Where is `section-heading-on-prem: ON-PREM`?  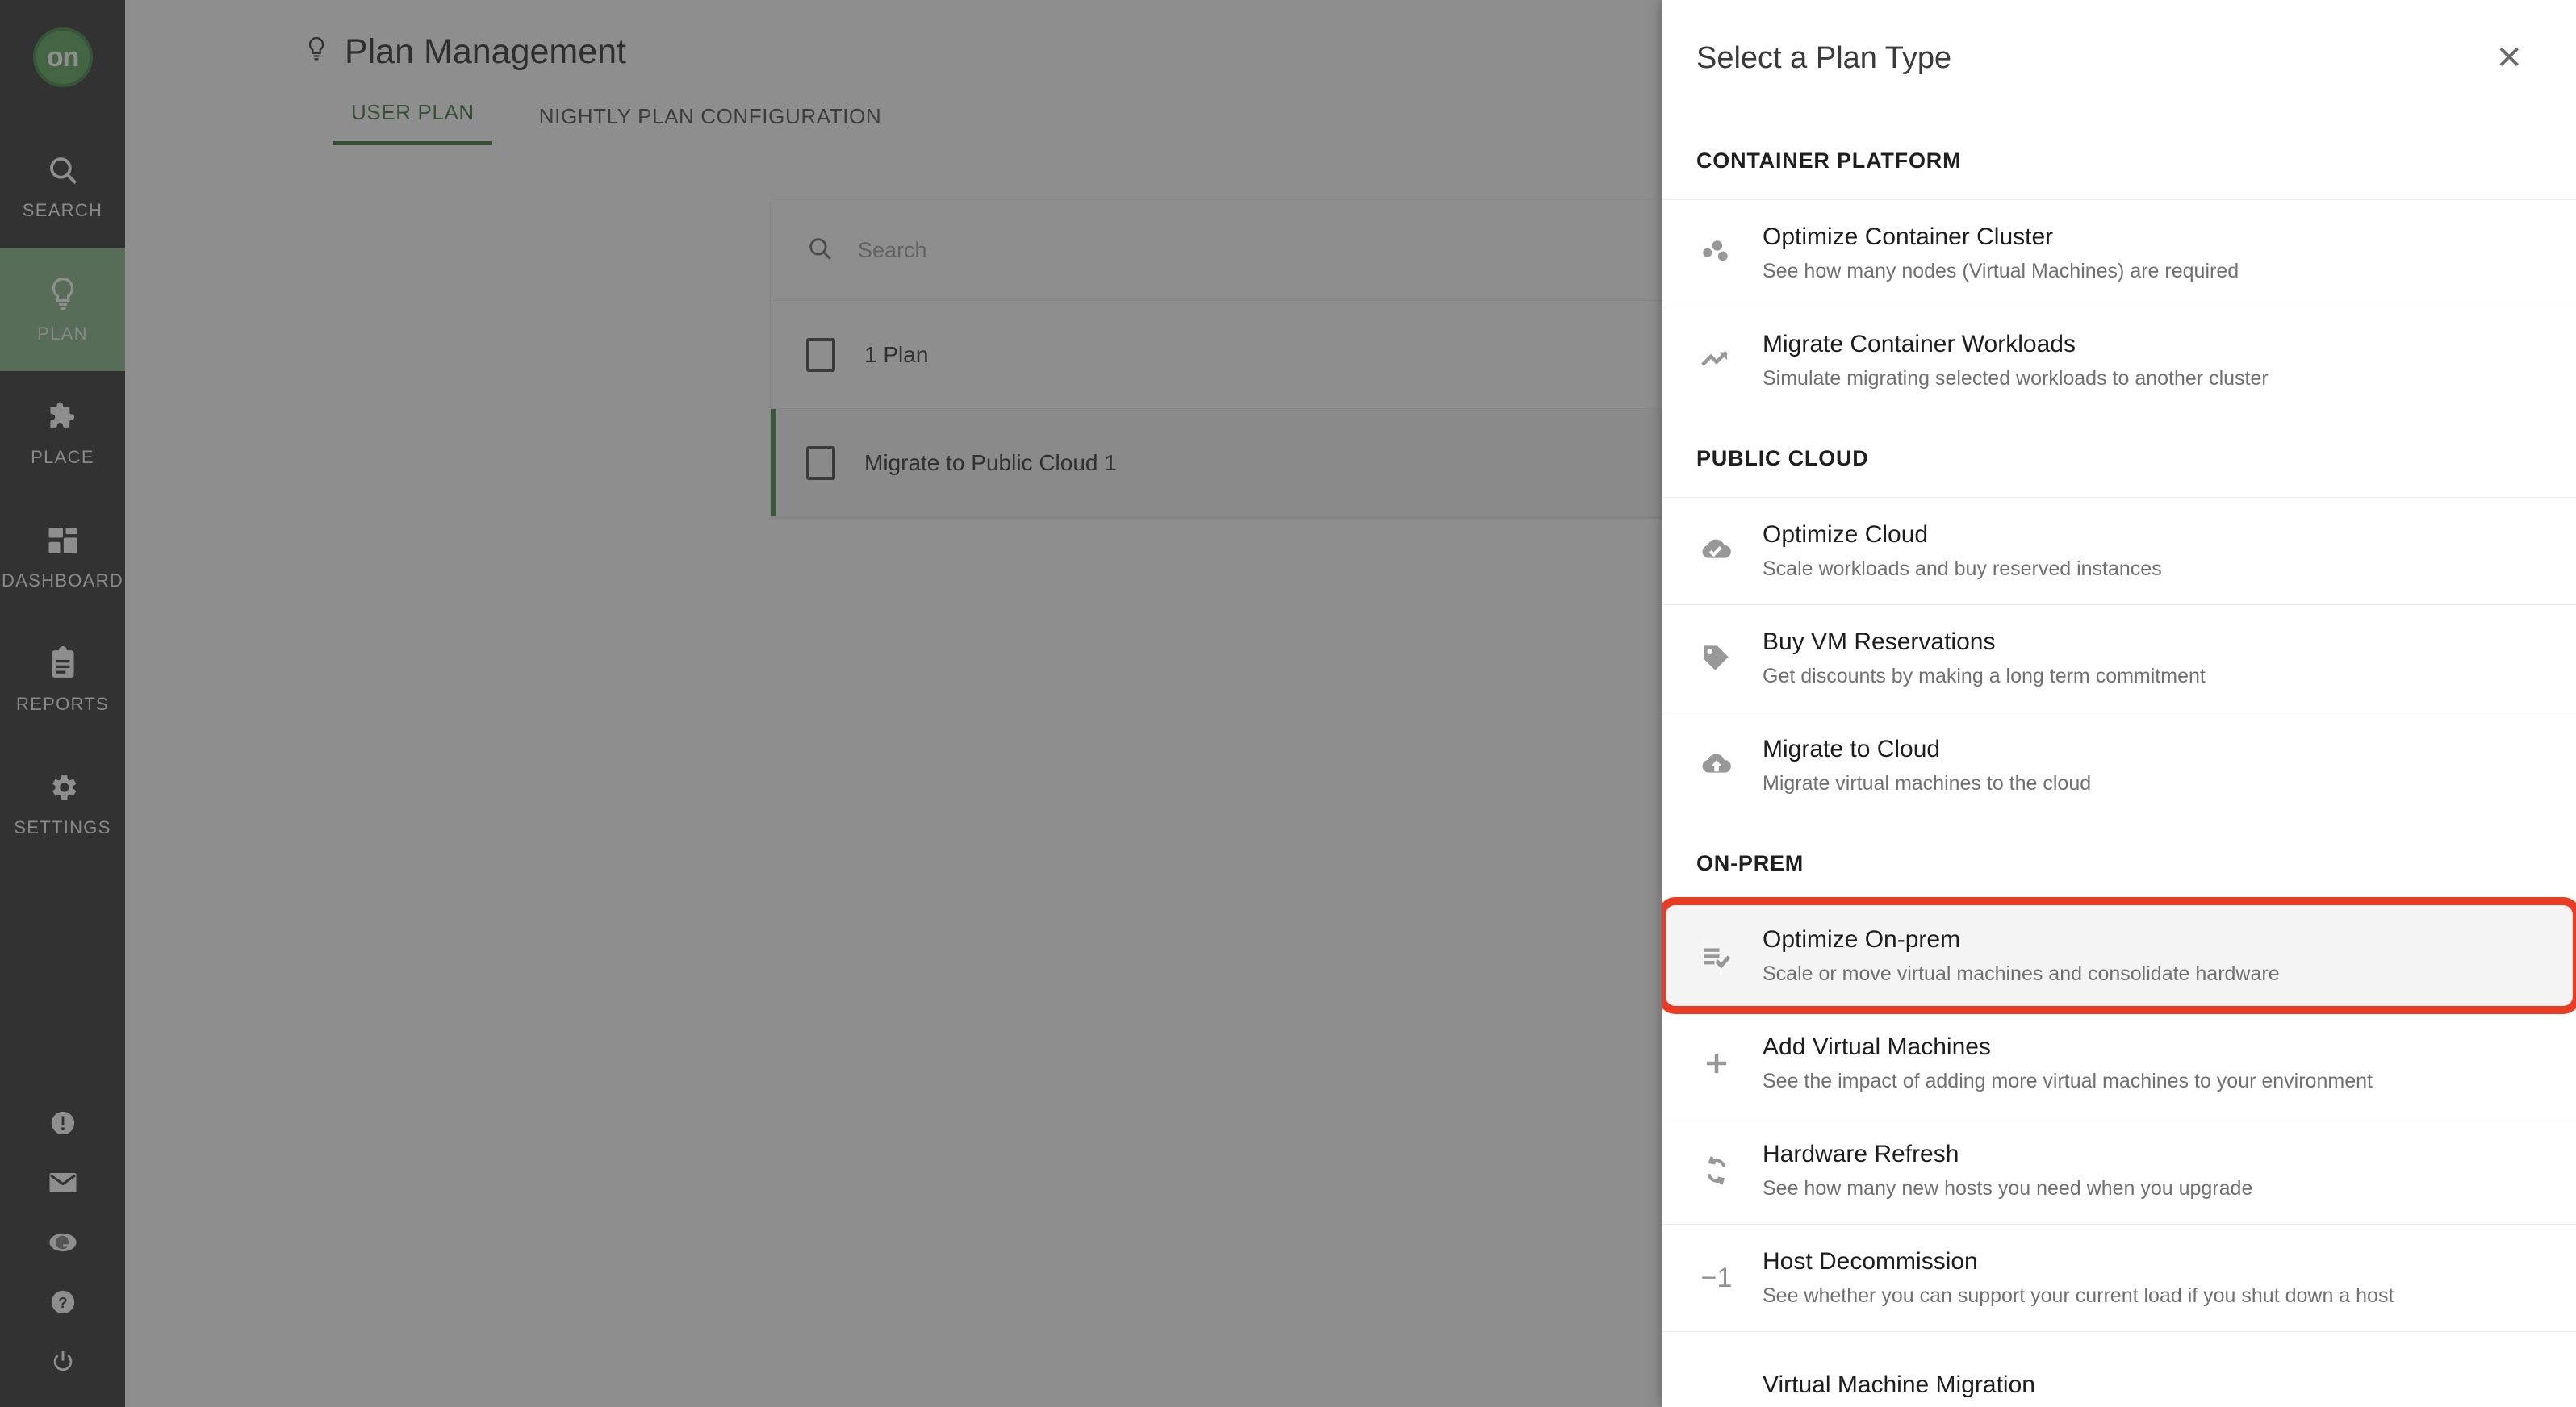
section-heading-on-prem: ON-PREM is located at coordinates (1750, 863).